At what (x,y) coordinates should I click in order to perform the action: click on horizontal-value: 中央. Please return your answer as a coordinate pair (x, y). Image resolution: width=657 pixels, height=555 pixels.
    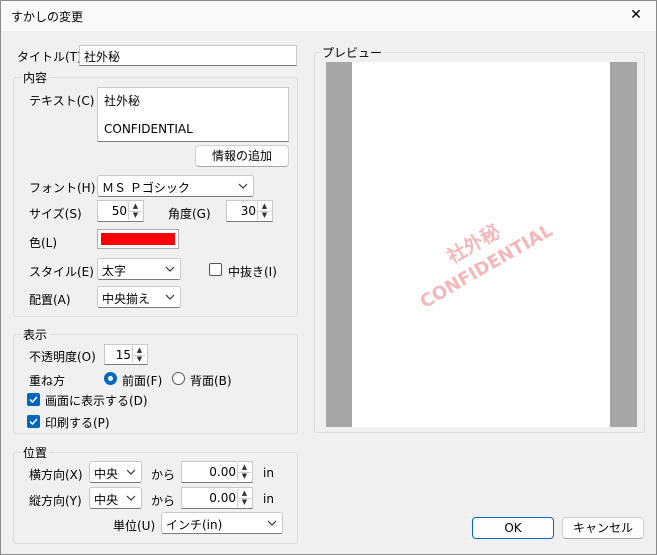
    Looking at the image, I should click on (106, 474).